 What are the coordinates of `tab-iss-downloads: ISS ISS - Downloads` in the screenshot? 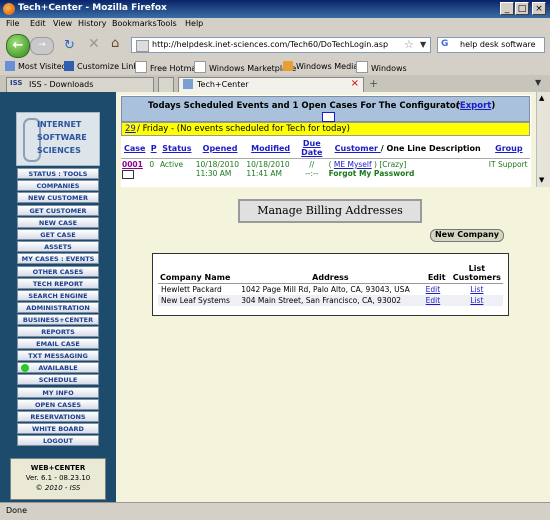 It's located at (80, 84).